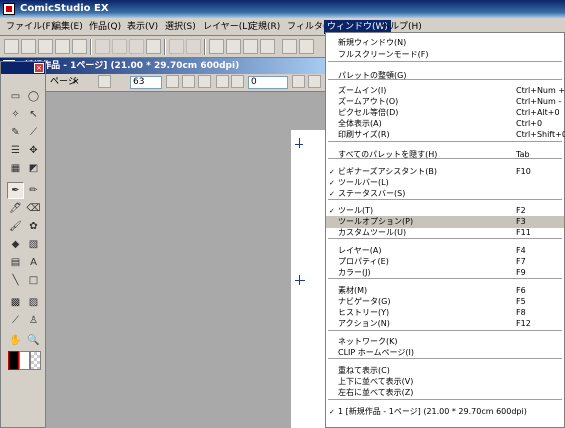 This screenshot has width=565, height=428. I want to click on lasso-select-icon: ◯, so click(33, 96).